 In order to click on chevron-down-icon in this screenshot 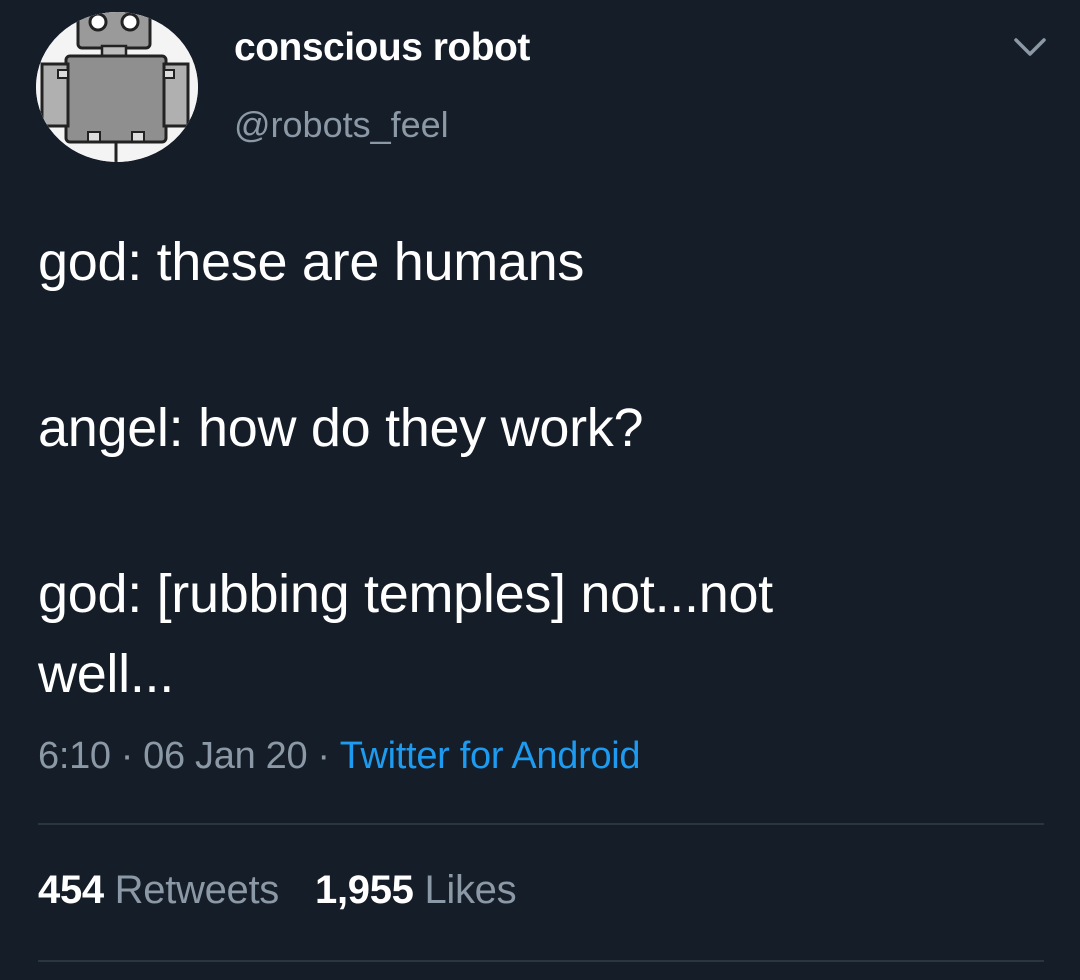, I will do `click(1030, 46)`.